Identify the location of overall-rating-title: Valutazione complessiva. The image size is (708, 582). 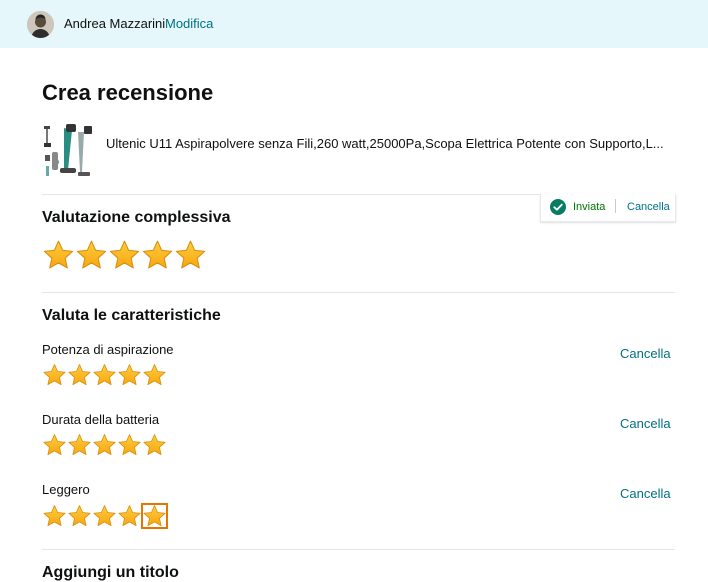
(136, 217).